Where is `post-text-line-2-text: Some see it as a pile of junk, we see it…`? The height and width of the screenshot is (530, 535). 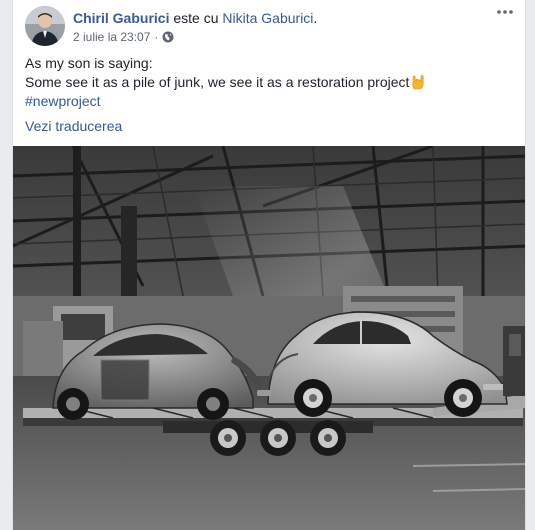
post-text-line-2-text: Some see it as a pile of junk, we see it… is located at coordinates (217, 82).